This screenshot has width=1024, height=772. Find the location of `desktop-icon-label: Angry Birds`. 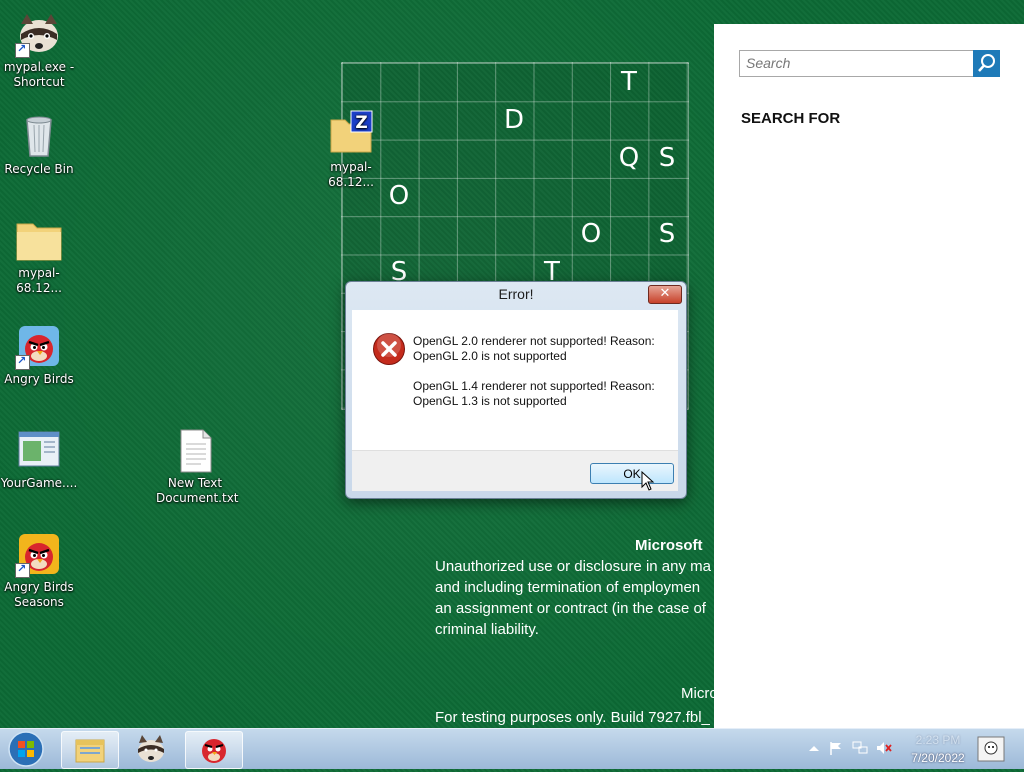

desktop-icon-label: Angry Birds is located at coordinates (39, 379).